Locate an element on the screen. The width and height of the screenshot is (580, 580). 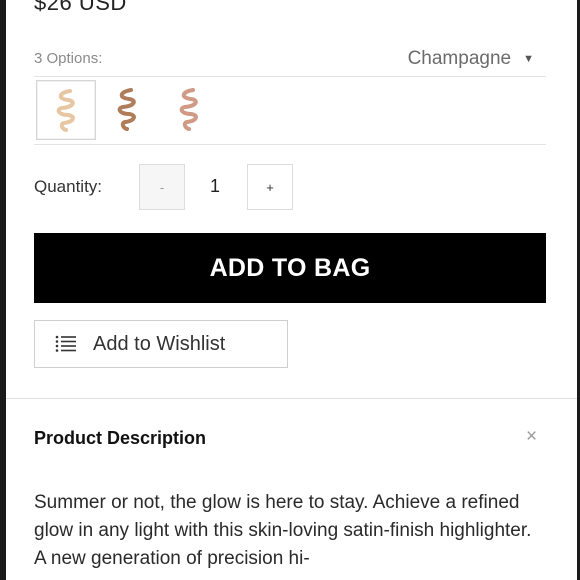
wishlist-label: Add to Wishlist is located at coordinates (159, 343).